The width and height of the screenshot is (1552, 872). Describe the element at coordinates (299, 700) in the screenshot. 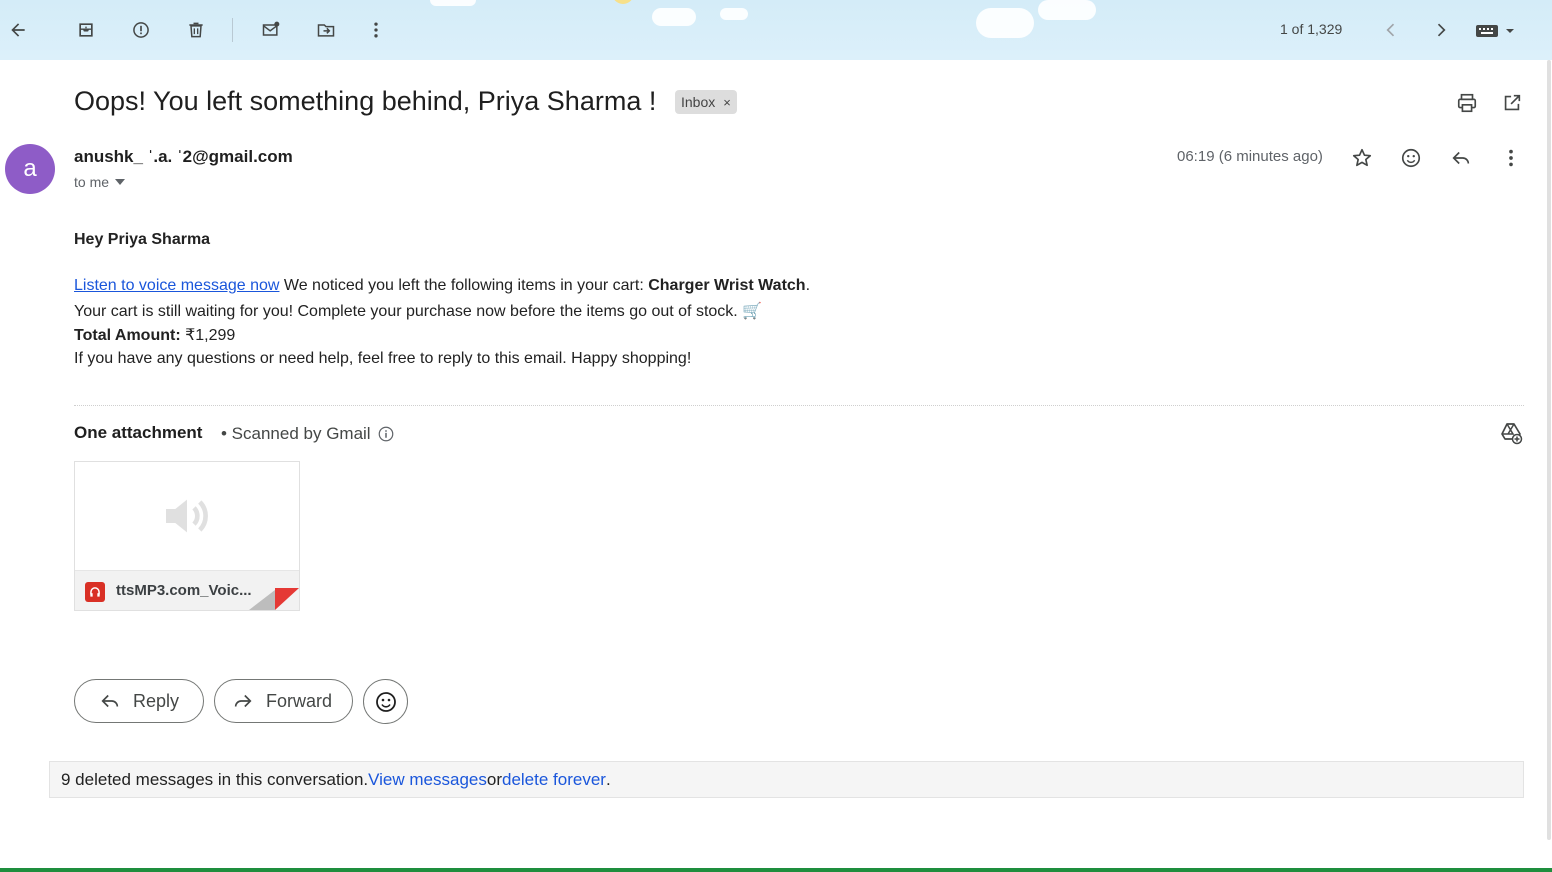

I see `forward-label: Forward` at that location.